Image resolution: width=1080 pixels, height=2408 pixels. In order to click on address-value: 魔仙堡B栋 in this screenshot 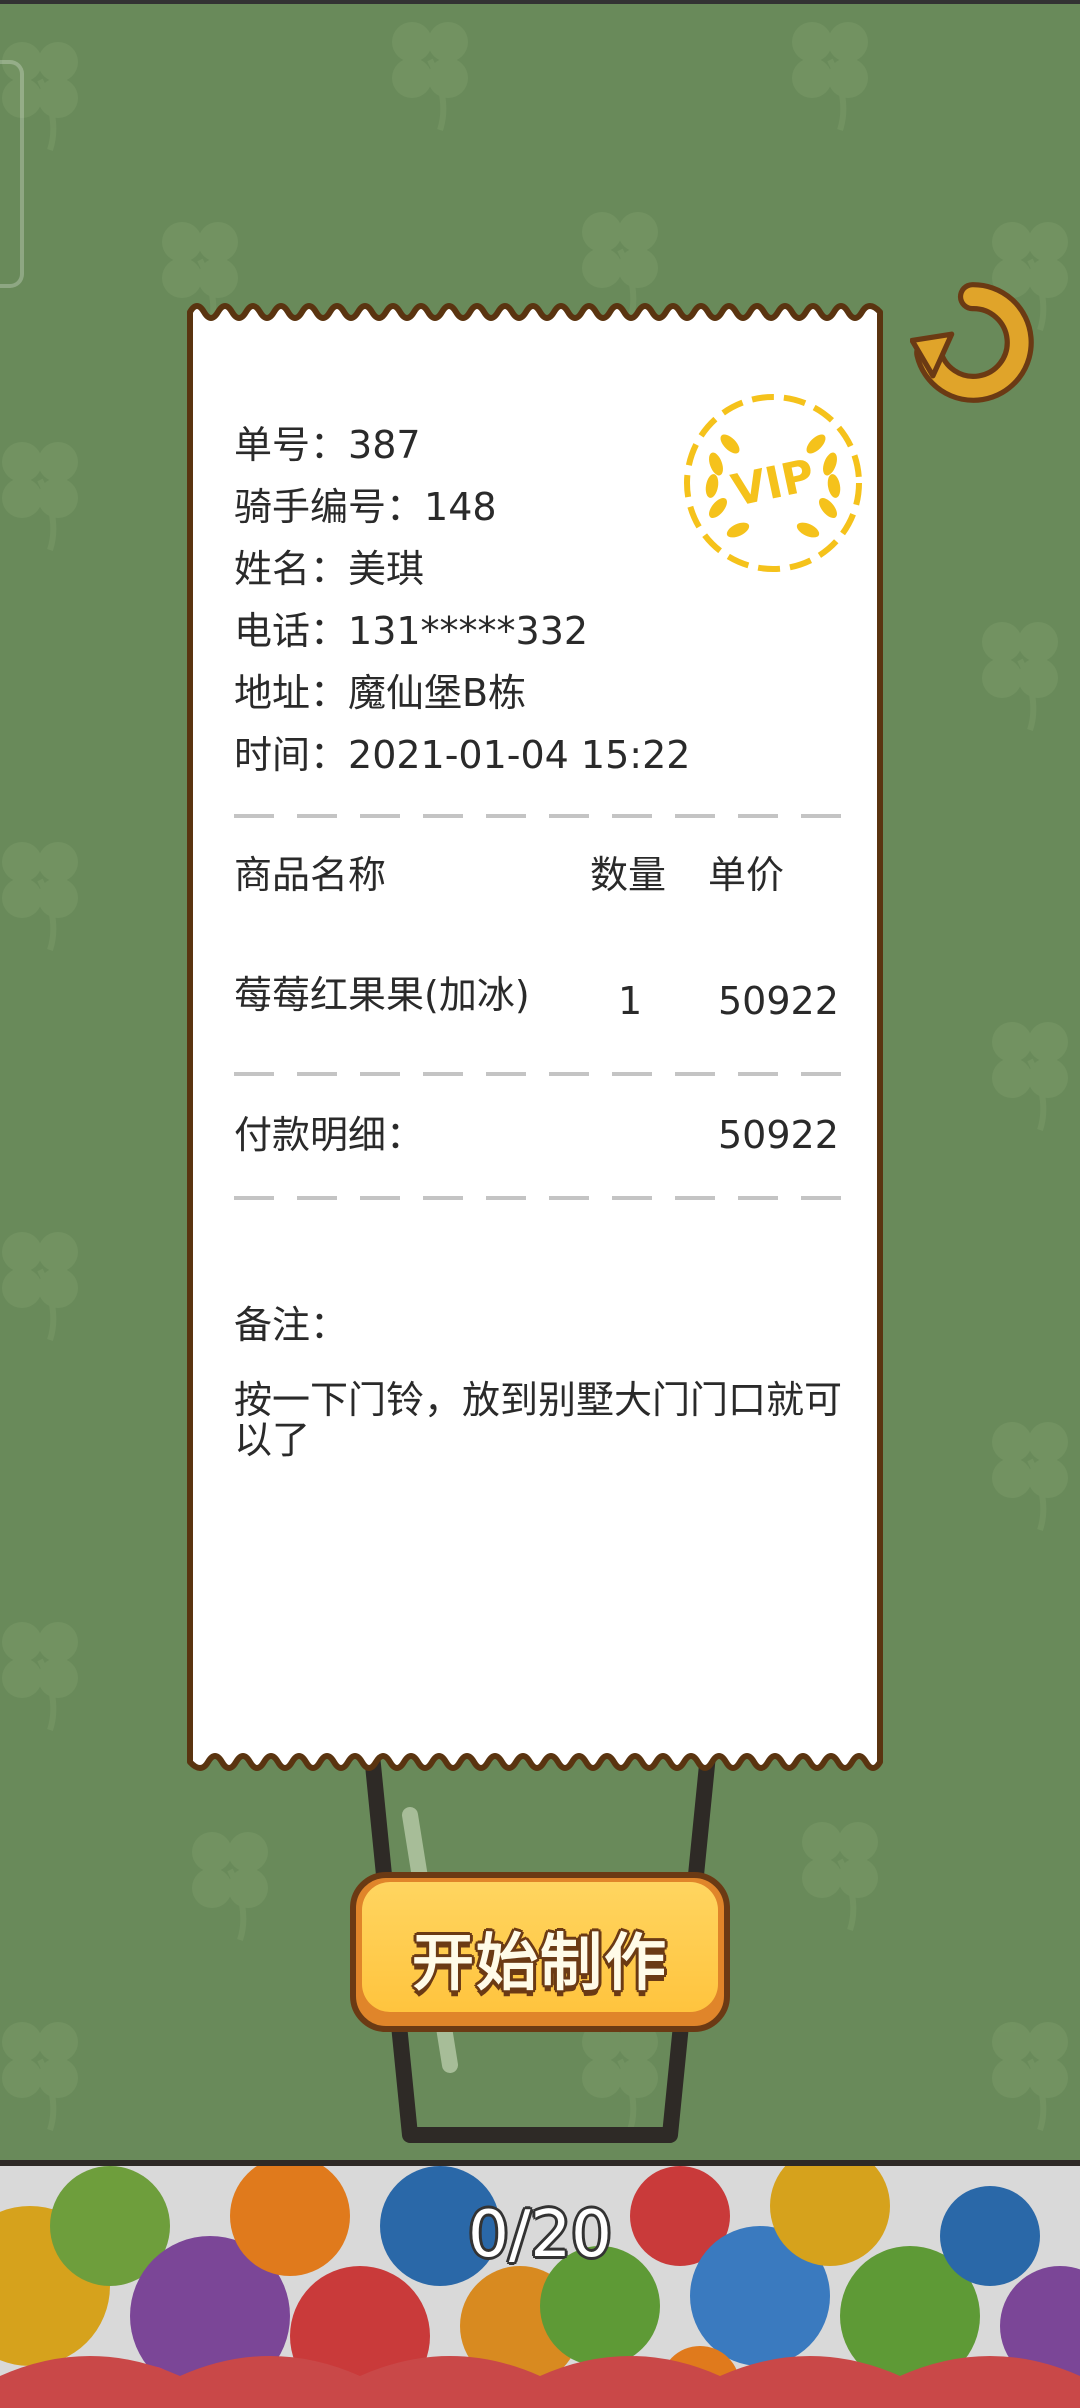, I will do `click(437, 693)`.